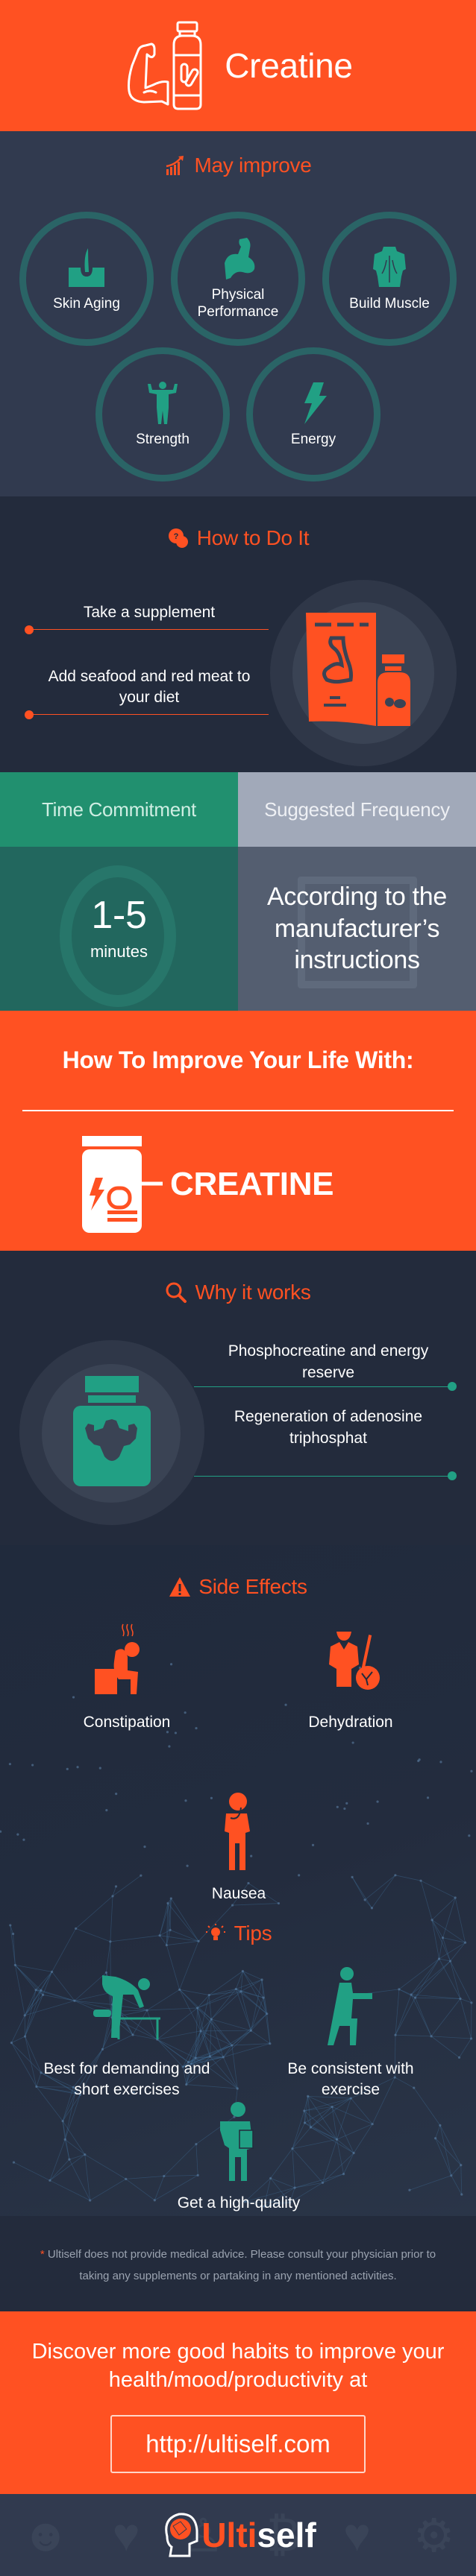 This screenshot has height=2576, width=476. I want to click on benefit-energy: Energy, so click(313, 414).